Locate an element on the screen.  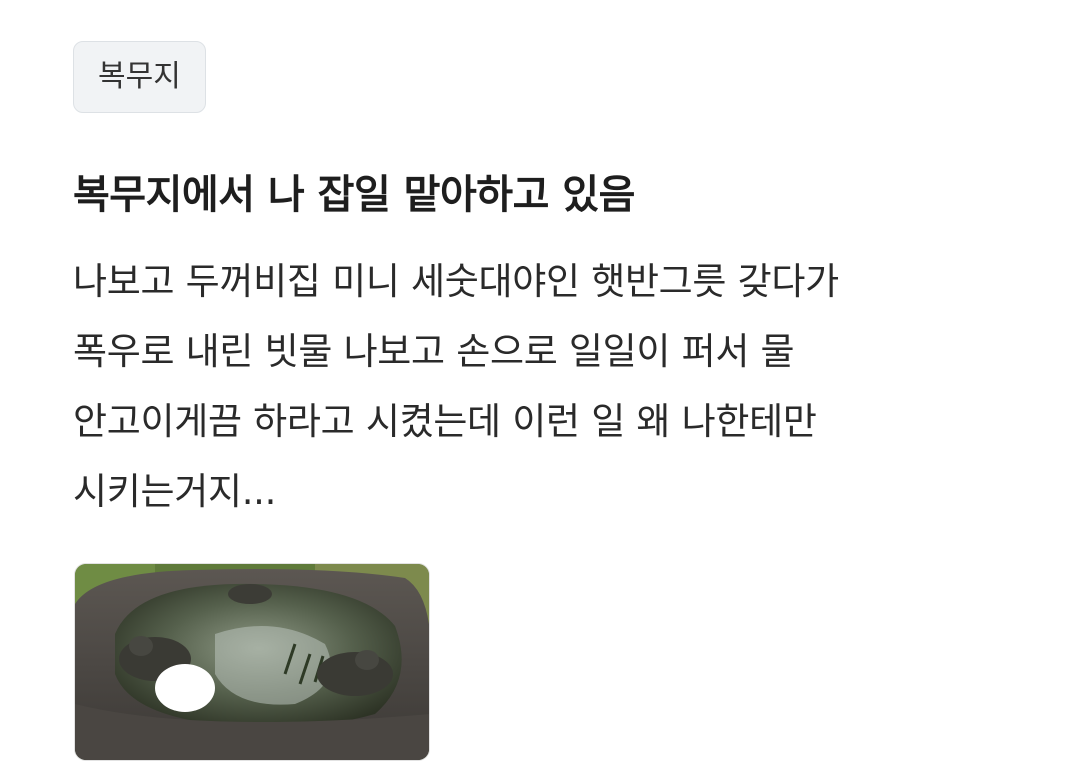
post-body-line: 폭우로 내린 빗물 나보고 손으로 일일이 퍼서 물 is located at coordinates (434, 351).